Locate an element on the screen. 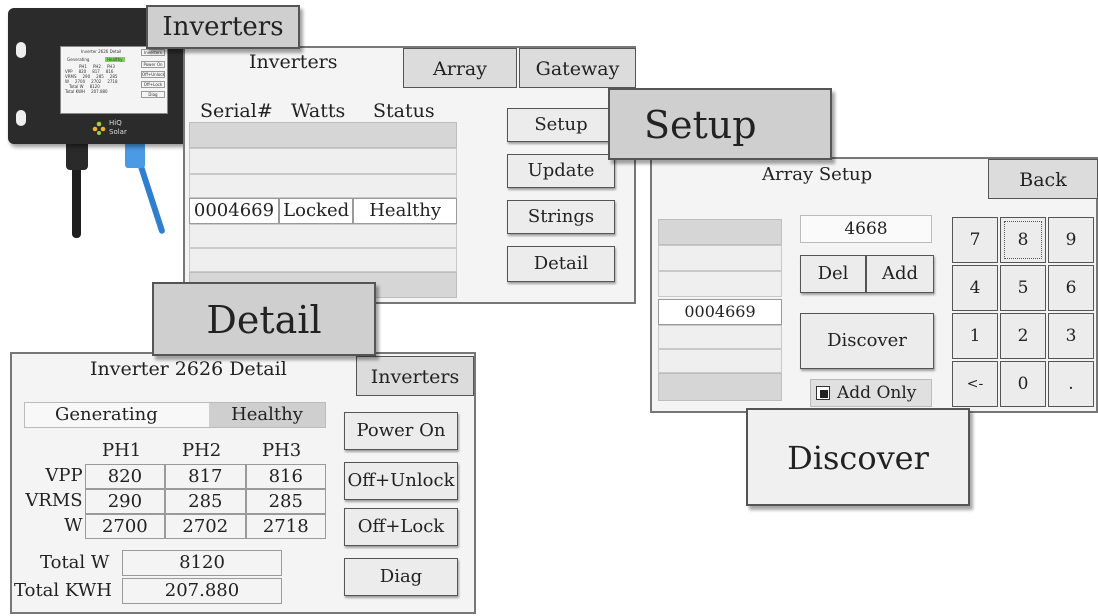 The width and height of the screenshot is (1098, 616). detail-title: Inverter 2626 Detail is located at coordinates (188, 369).